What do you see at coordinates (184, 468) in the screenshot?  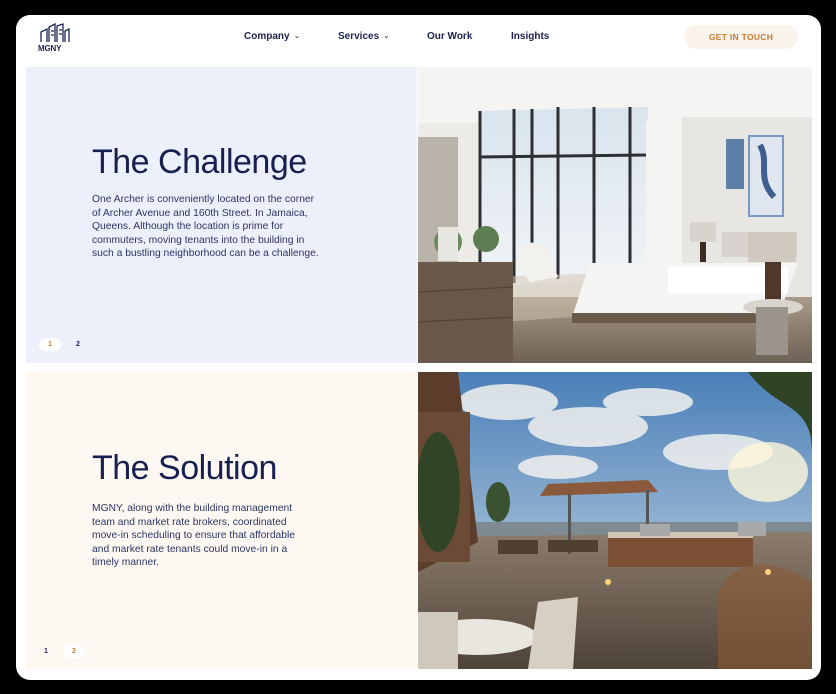 I see `section-title: The Solution` at bounding box center [184, 468].